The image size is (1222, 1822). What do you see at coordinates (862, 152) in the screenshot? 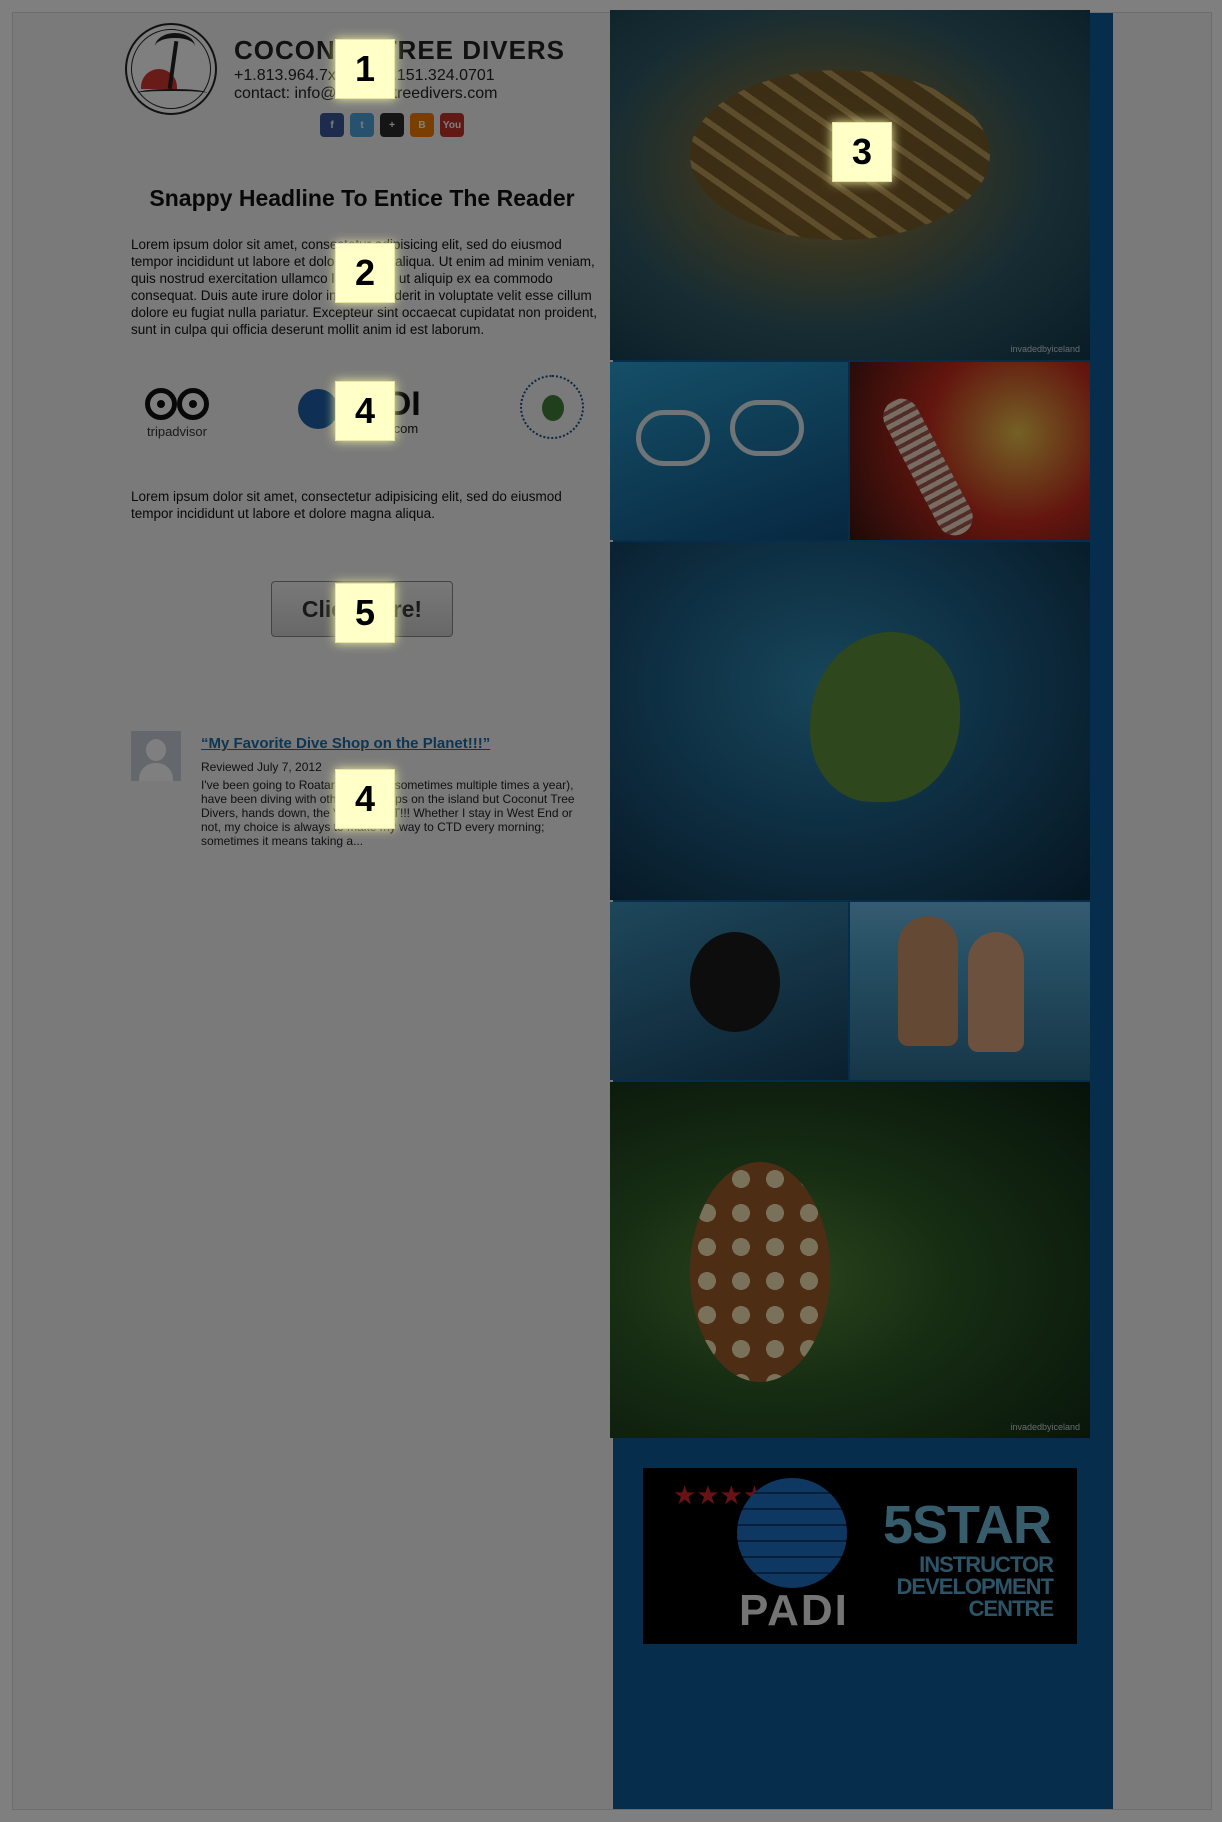
I see `marker-3: 3` at bounding box center [862, 152].